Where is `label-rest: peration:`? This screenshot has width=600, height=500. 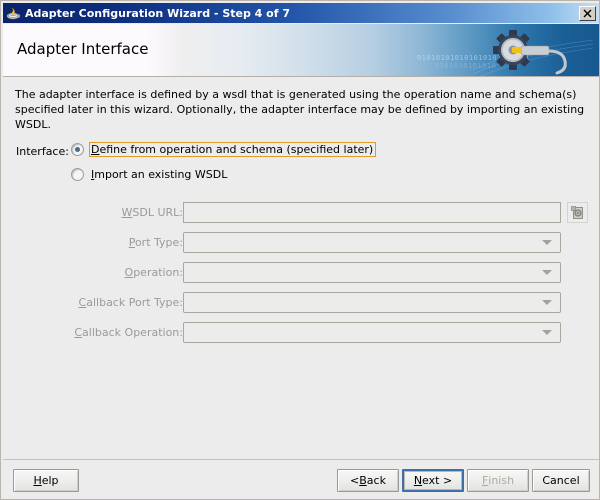
label-rest: peration: is located at coordinates (158, 272).